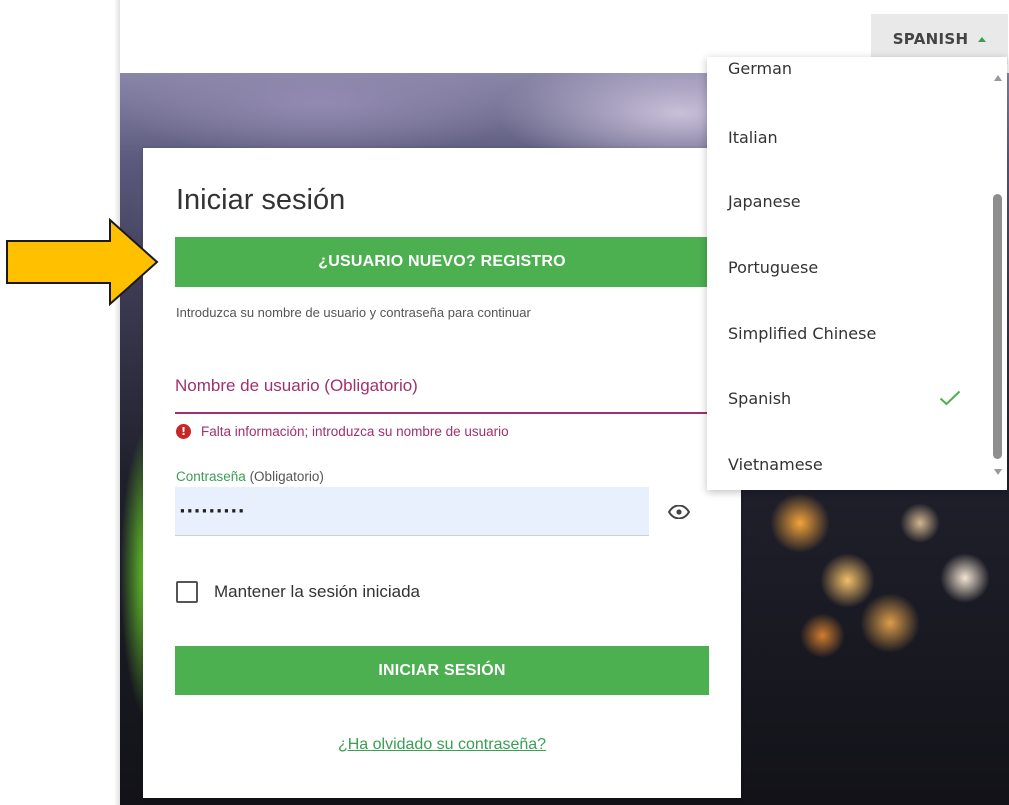 The width and height of the screenshot is (1009, 805). What do you see at coordinates (773, 267) in the screenshot?
I see `language-option-portuguese: Portuguese` at bounding box center [773, 267].